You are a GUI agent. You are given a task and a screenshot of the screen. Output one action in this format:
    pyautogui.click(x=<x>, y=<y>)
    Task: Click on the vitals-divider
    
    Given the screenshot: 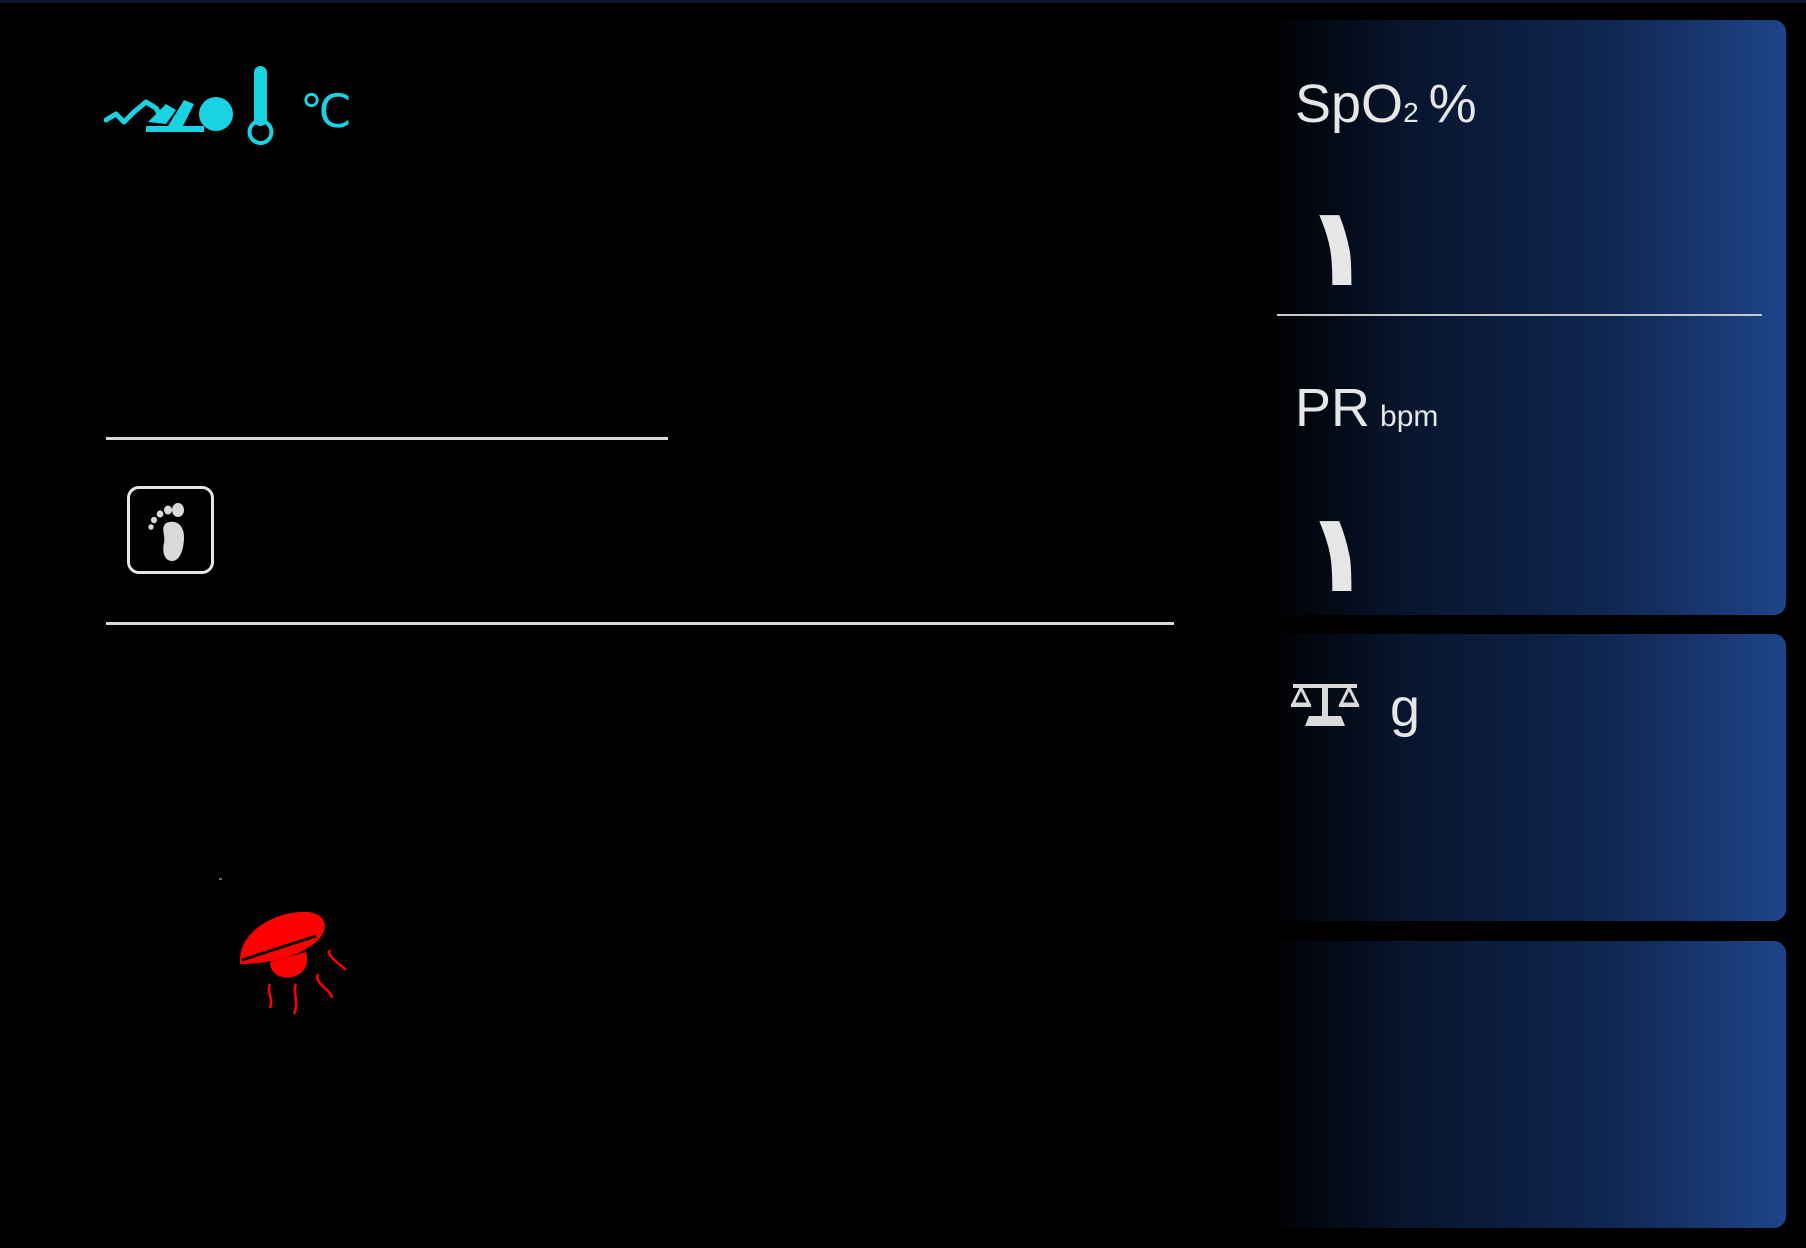 What is the action you would take?
    pyautogui.click(x=1519, y=315)
    